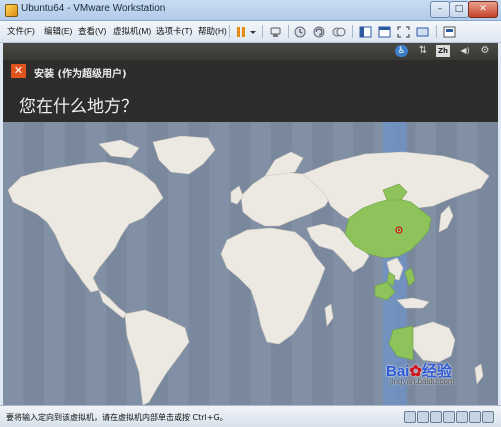  What do you see at coordinates (58, 31) in the screenshot?
I see `menu-edit: 编辑(E)` at bounding box center [58, 31].